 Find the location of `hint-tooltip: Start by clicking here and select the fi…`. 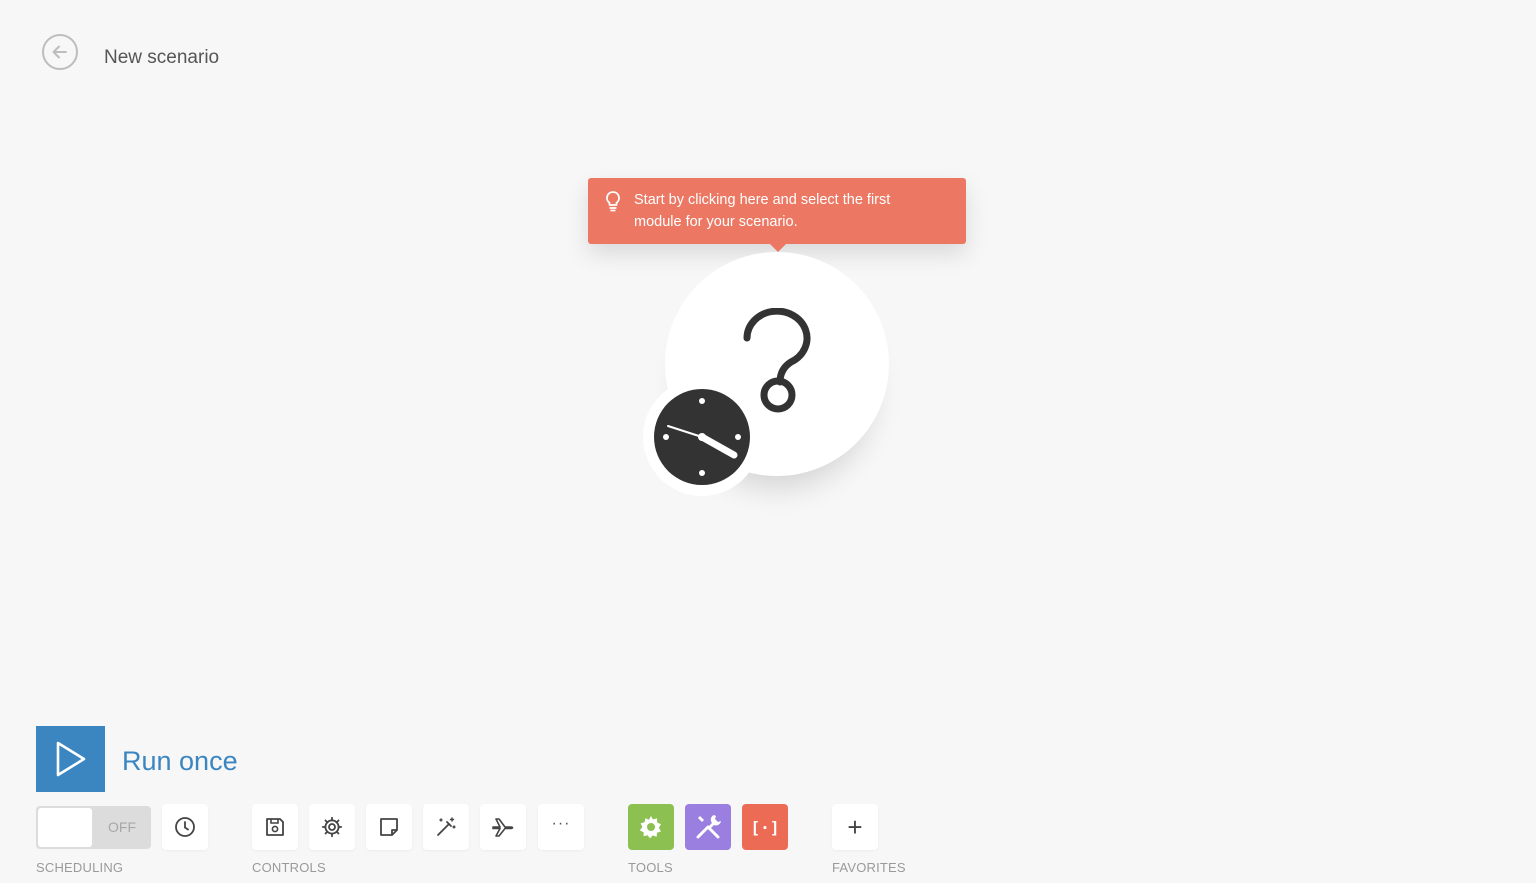

hint-tooltip: Start by clicking here and select the fi… is located at coordinates (777, 215).